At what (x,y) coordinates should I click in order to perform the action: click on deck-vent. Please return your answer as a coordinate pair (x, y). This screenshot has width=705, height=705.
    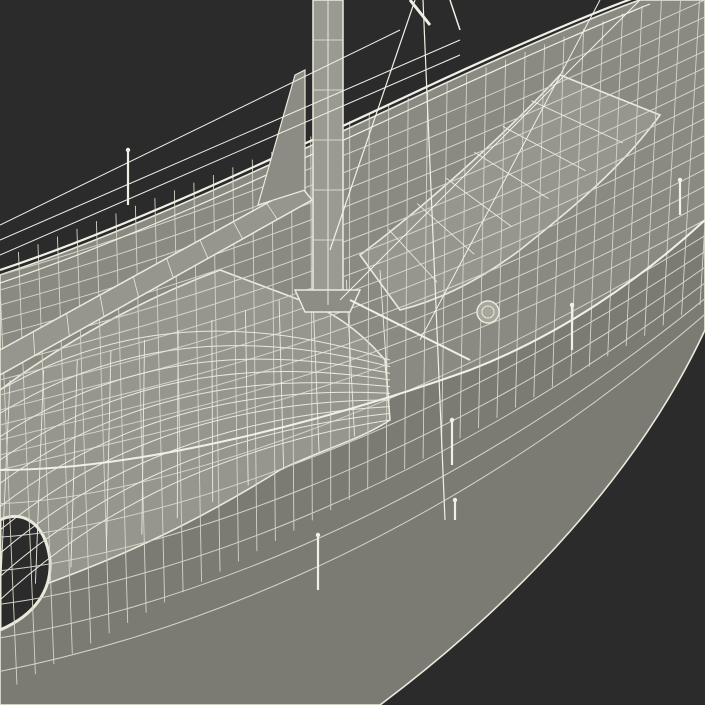
    Looking at the image, I should click on (488, 312).